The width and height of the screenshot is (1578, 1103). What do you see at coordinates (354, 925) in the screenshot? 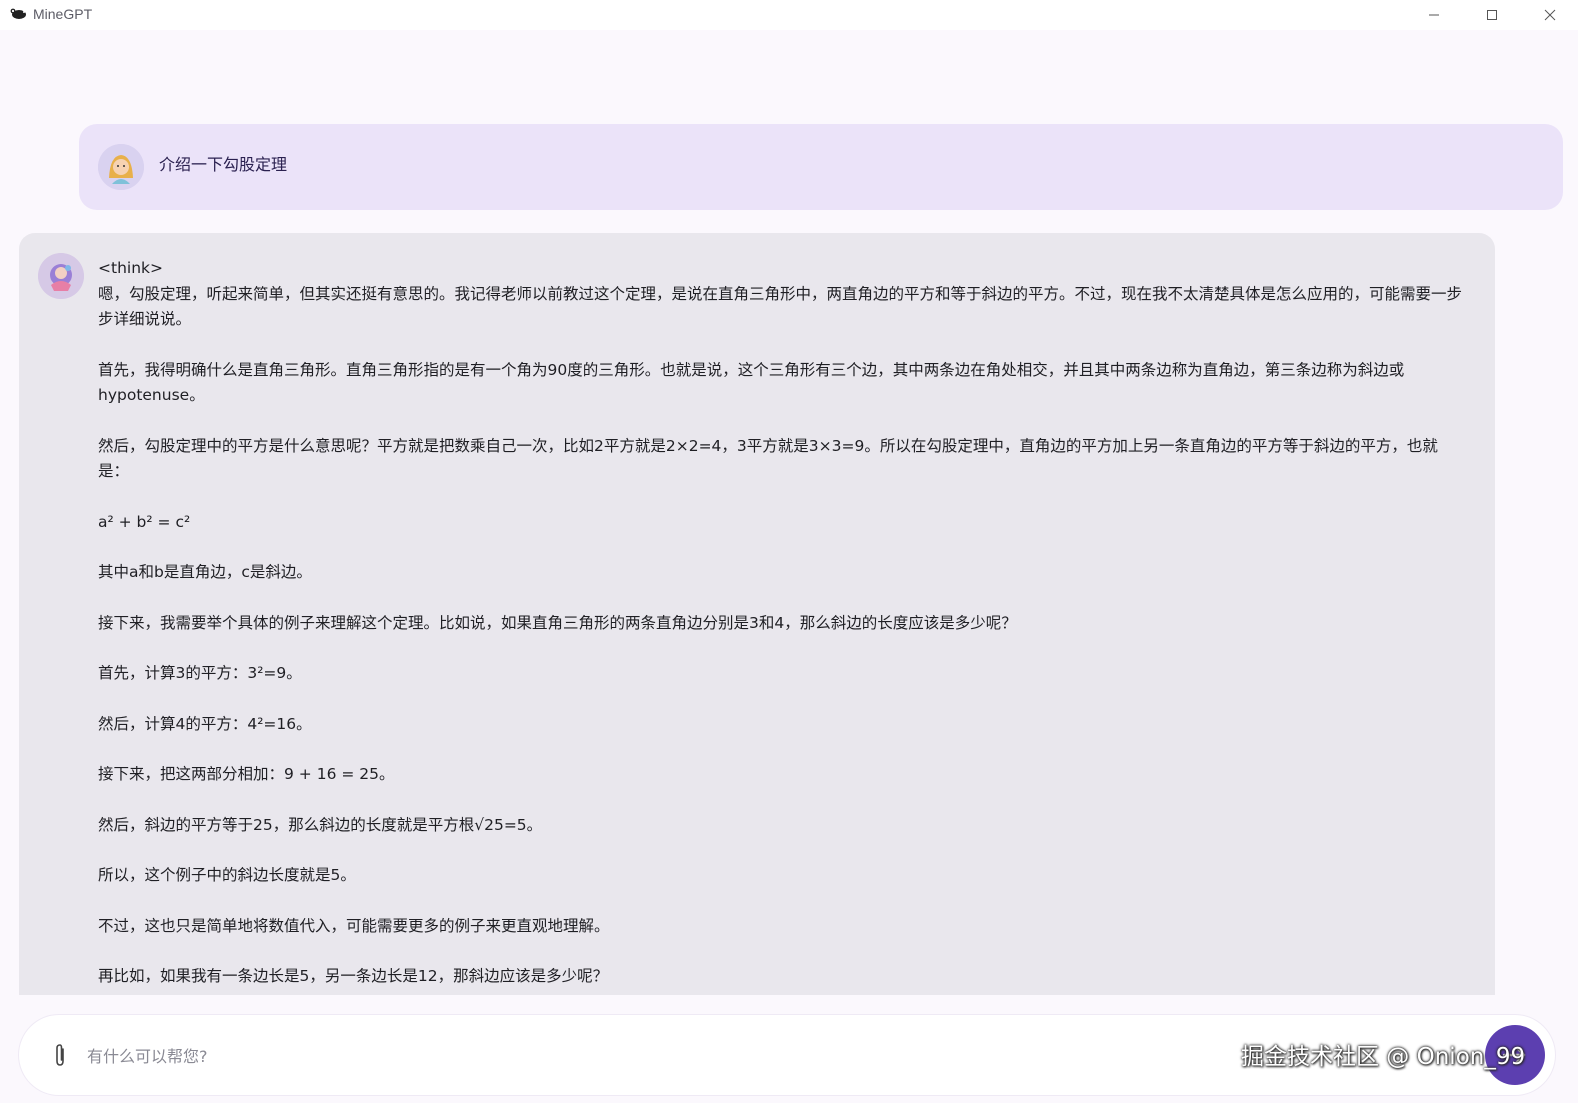
I see `message-paragraph: 不过，这也只是简单地将数值代入，可能需要更多的例子来更直观地理解。` at bounding box center [354, 925].